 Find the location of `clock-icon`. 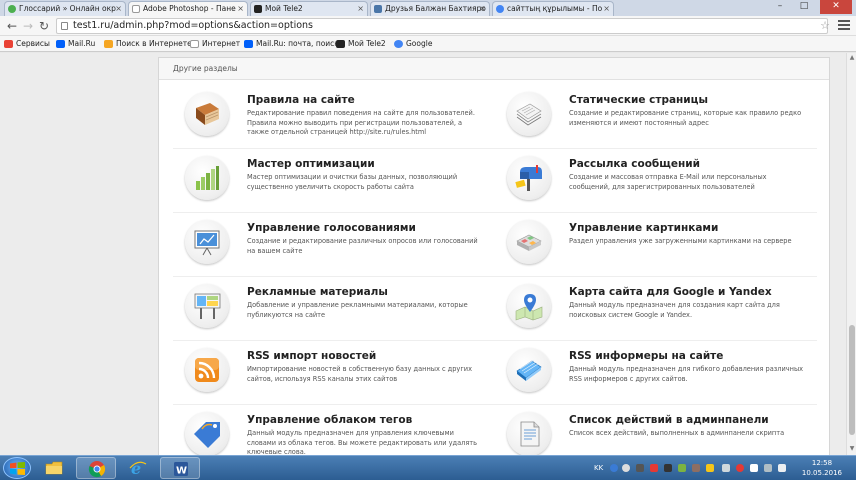

clock-icon is located at coordinates (626, 468).